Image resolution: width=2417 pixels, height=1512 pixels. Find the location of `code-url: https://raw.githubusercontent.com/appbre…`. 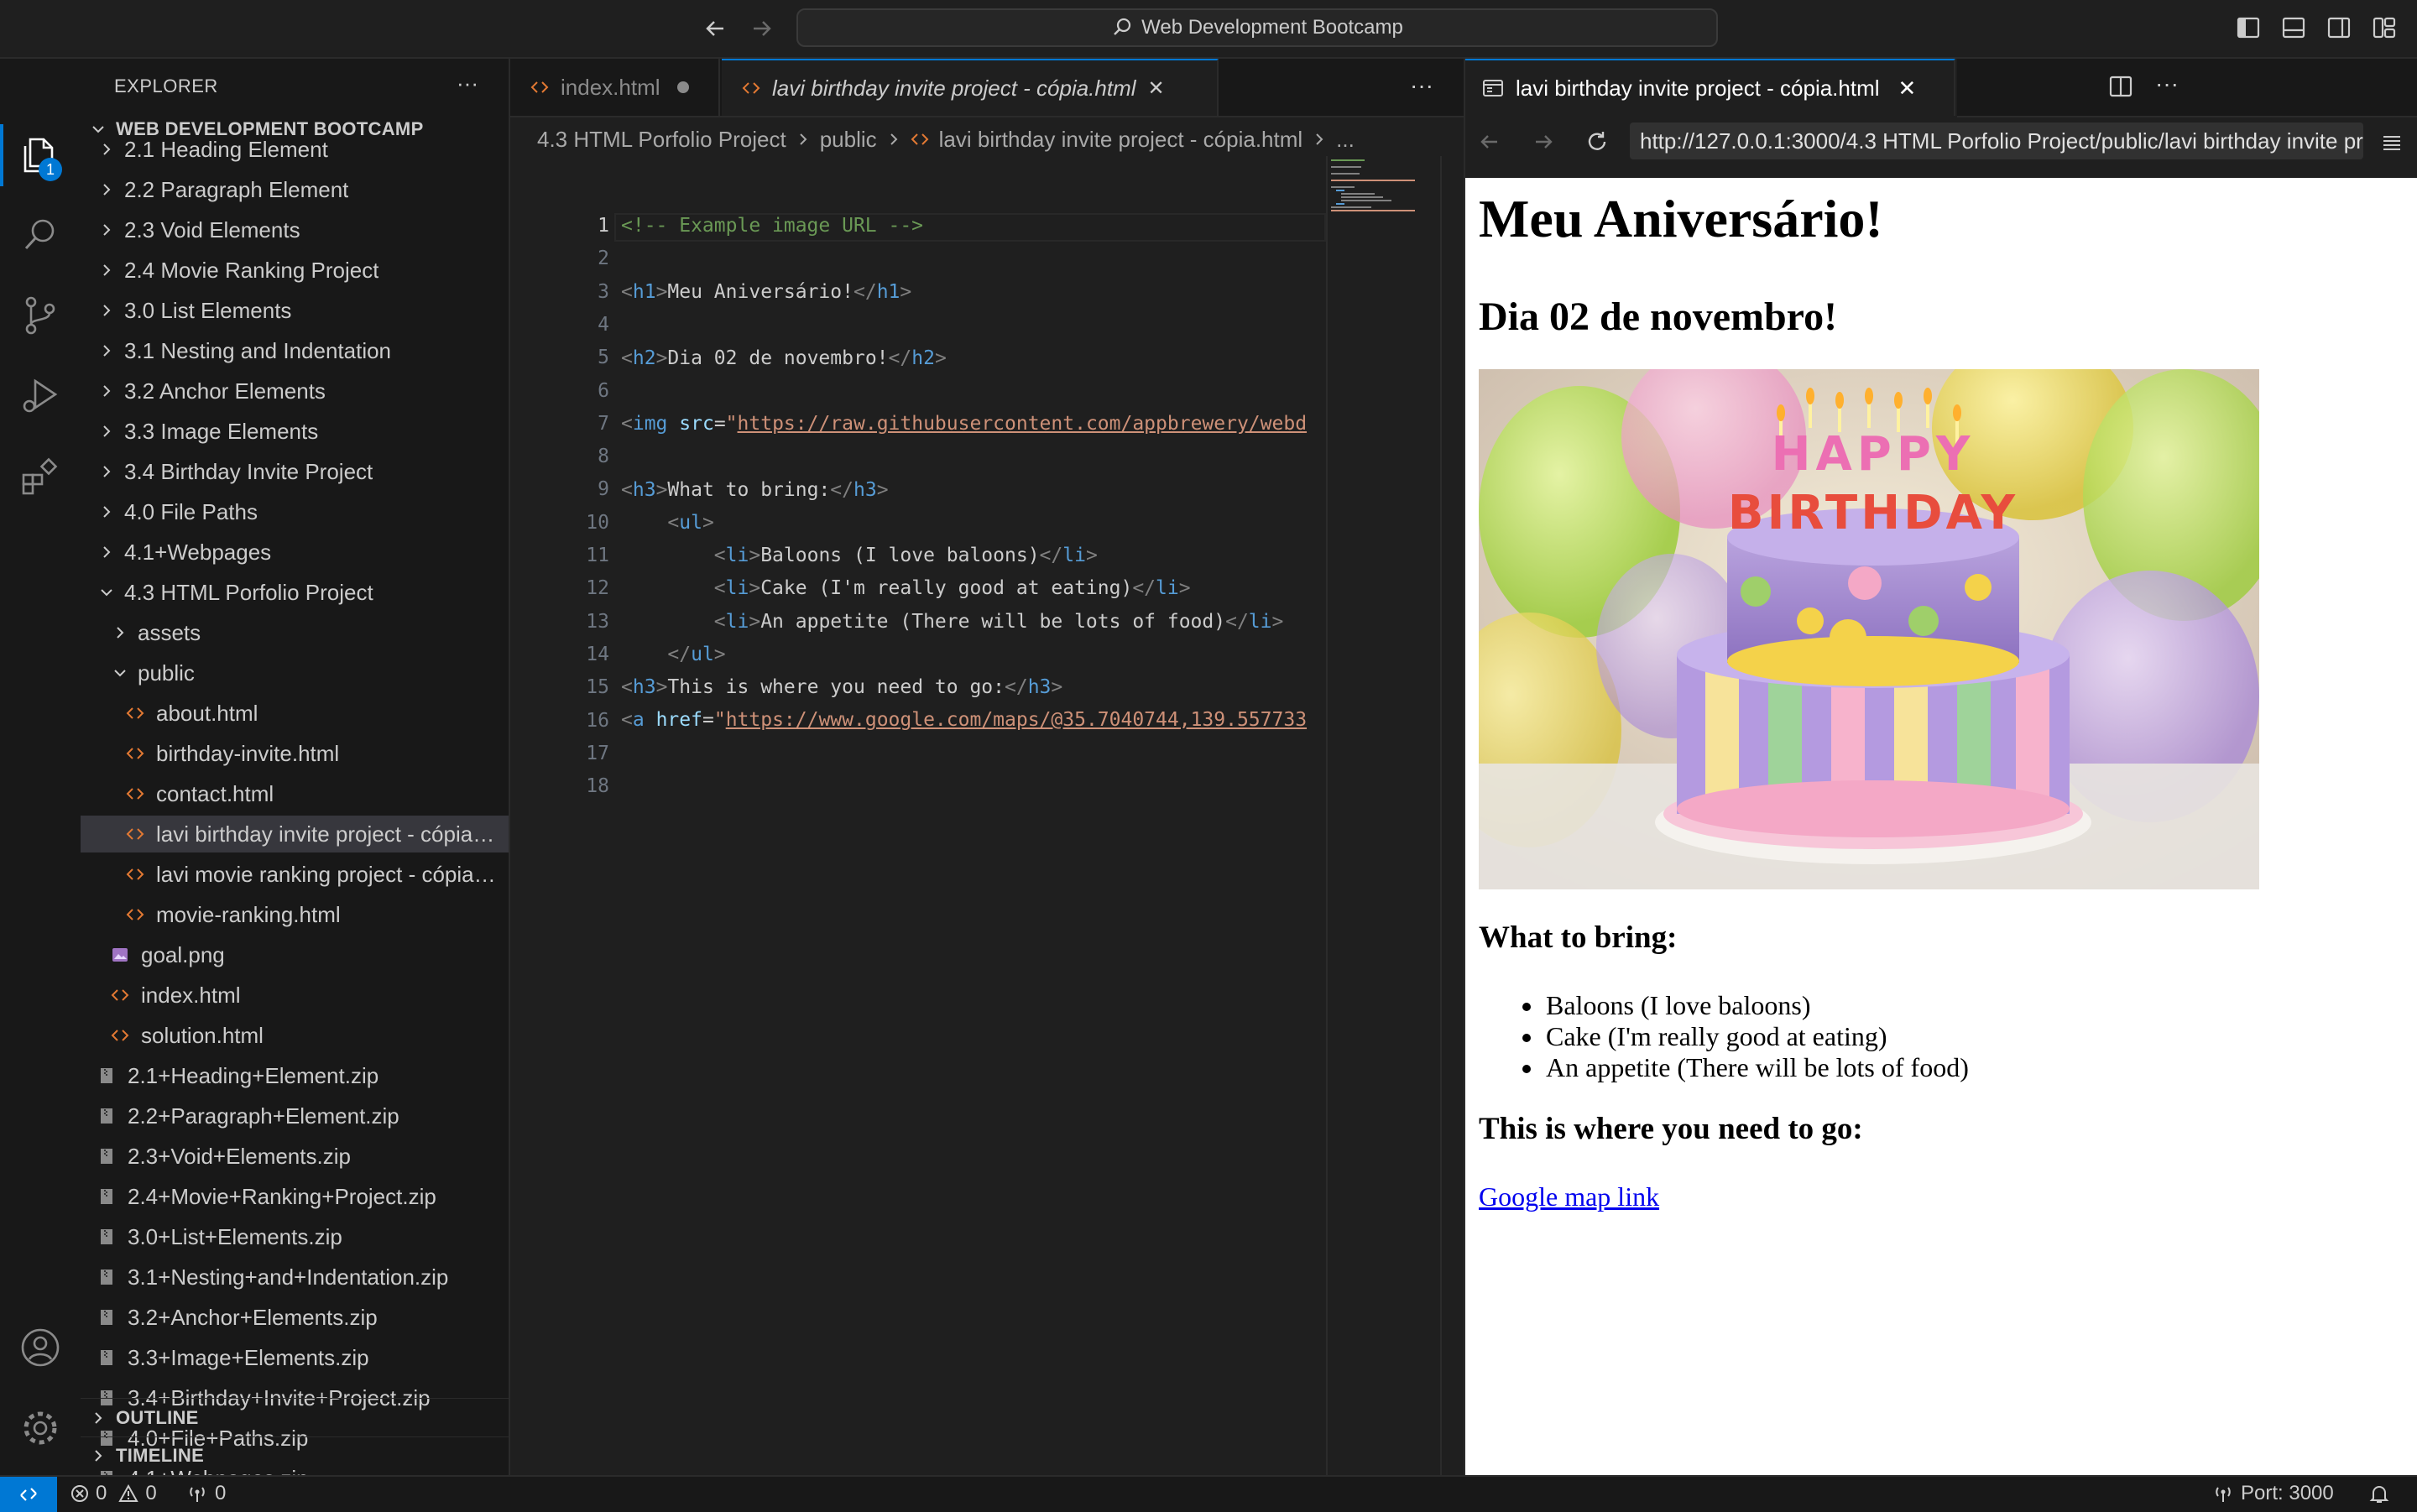

code-url: https://raw.githubusercontent.com/appbre… is located at coordinates (1023, 424).